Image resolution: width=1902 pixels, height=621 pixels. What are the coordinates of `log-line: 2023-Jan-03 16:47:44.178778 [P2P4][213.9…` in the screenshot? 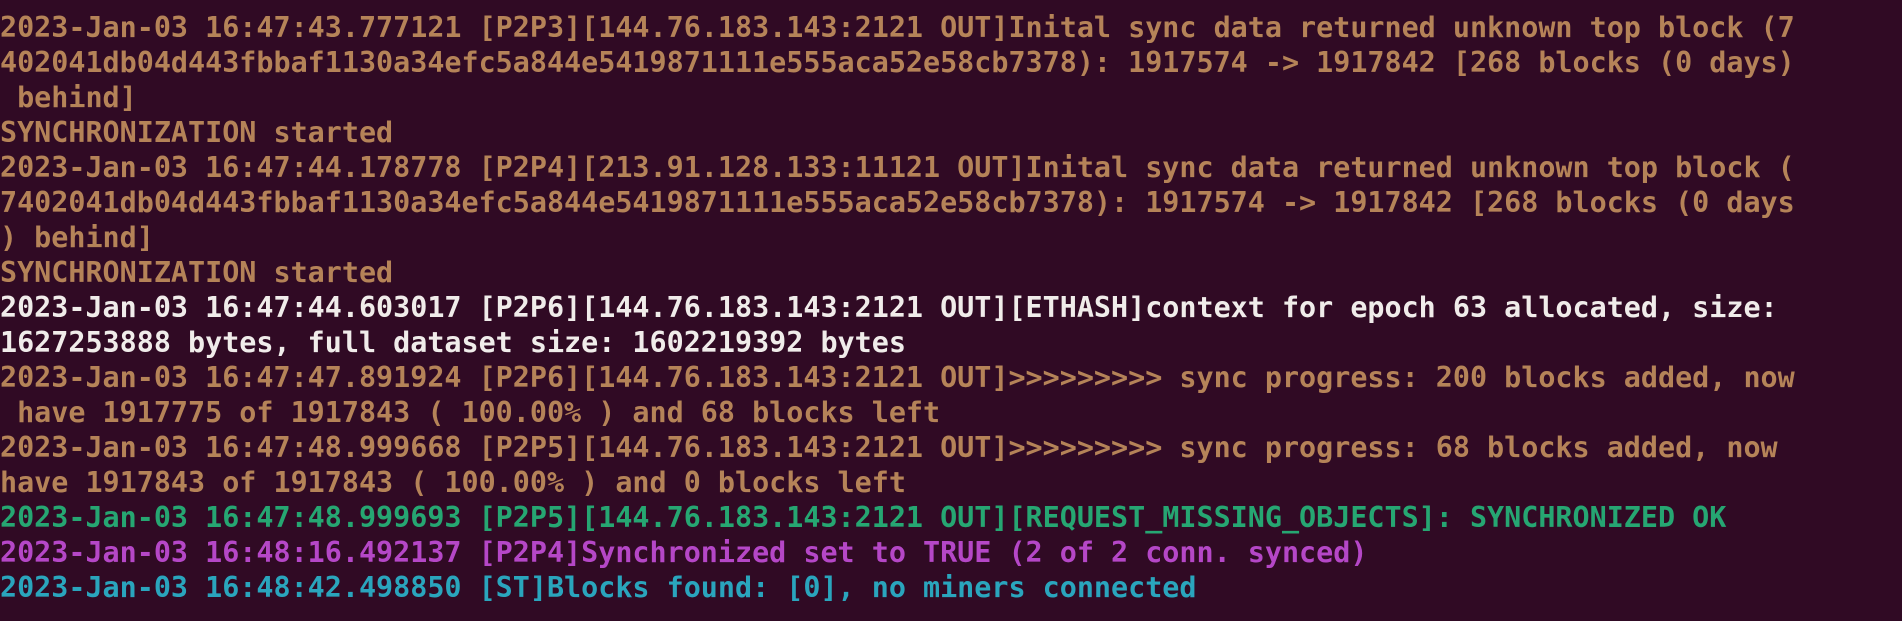 It's located at (897, 167).